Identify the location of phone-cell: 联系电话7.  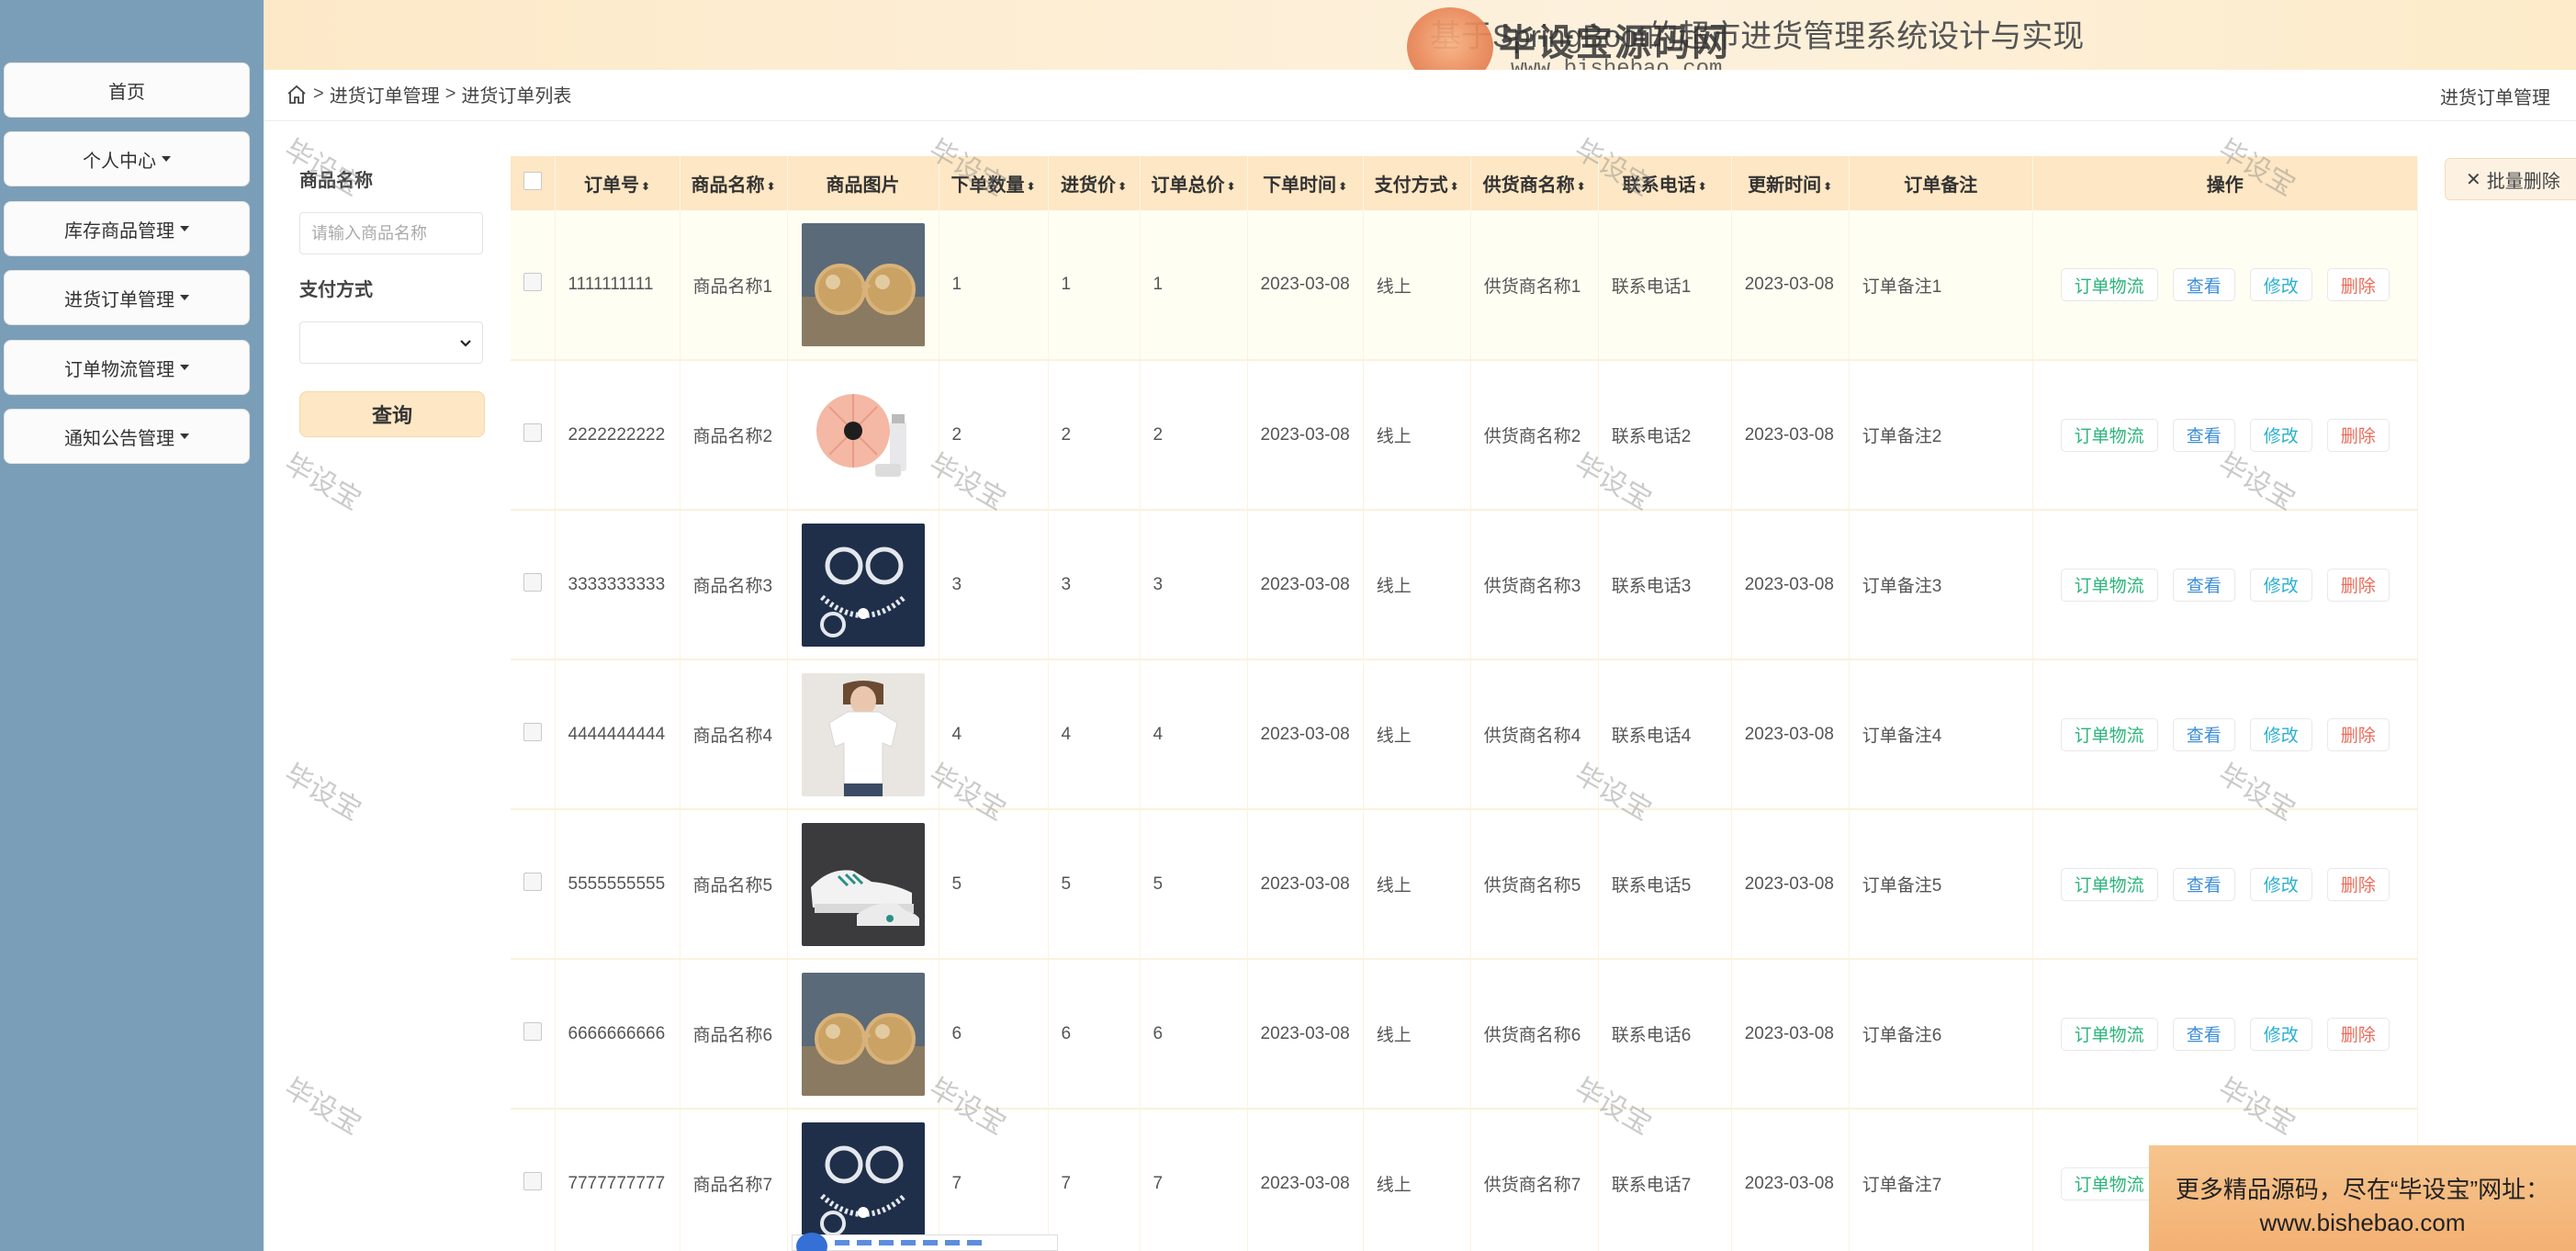
(1665, 1180).